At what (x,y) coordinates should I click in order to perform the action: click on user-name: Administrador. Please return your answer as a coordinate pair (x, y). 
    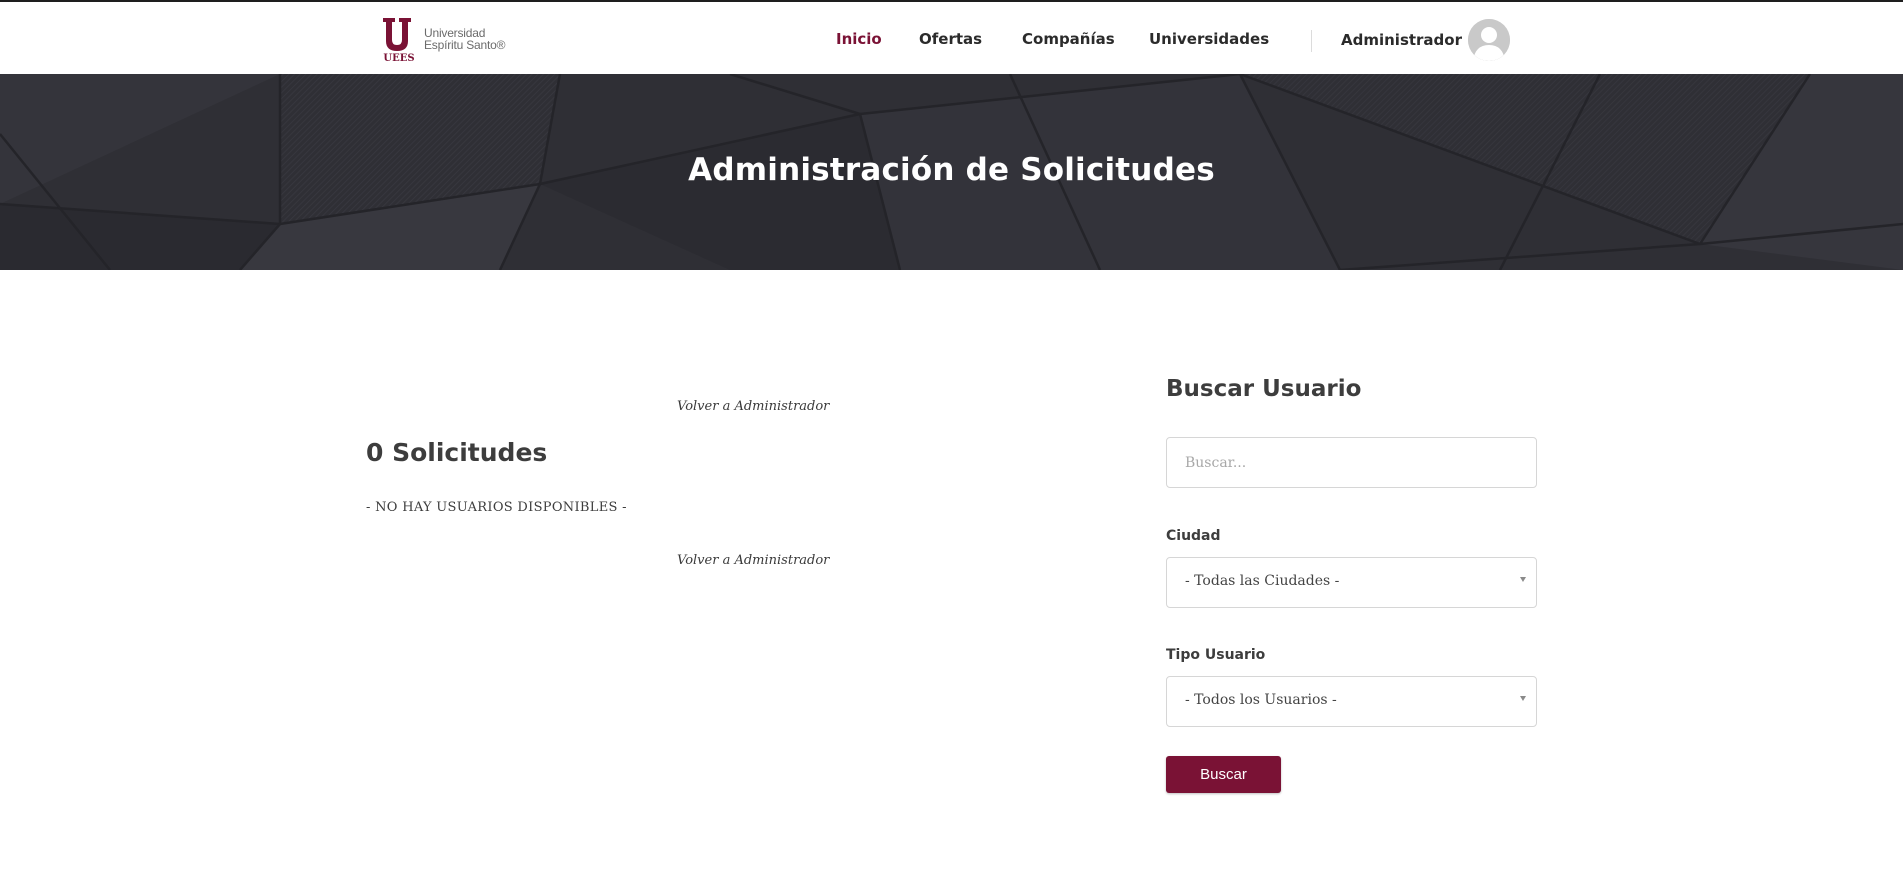
    Looking at the image, I should click on (1401, 40).